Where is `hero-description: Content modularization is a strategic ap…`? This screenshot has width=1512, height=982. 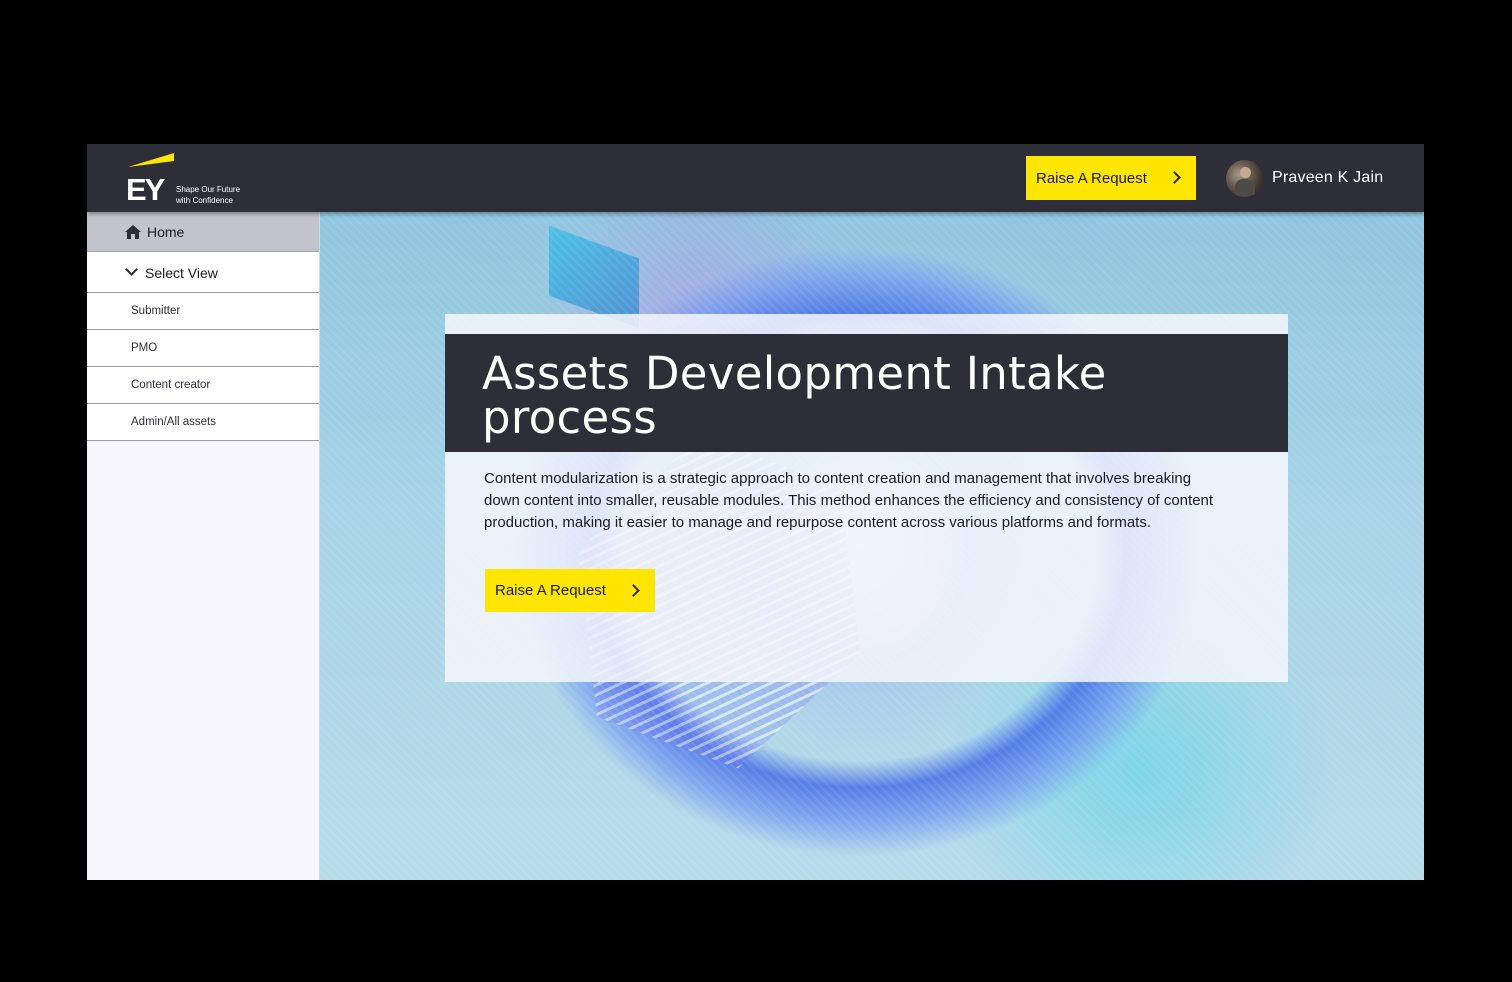
hero-description: Content modularization is a strategic ap… is located at coordinates (849, 500).